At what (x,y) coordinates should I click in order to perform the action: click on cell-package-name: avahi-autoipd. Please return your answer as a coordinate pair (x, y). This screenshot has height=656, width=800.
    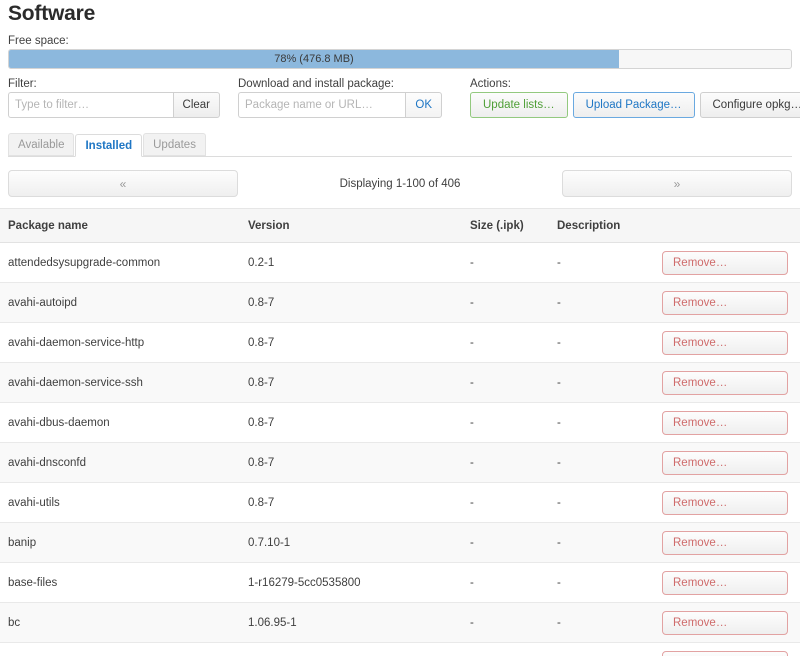
    Looking at the image, I should click on (43, 302).